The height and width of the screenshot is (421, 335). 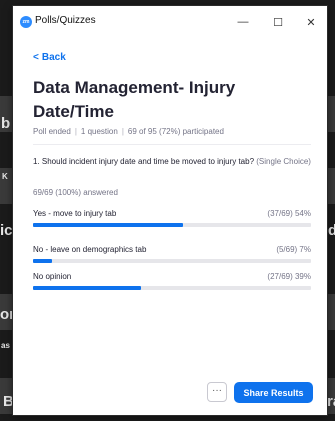 I want to click on background-text: d, so click(x=331, y=230).